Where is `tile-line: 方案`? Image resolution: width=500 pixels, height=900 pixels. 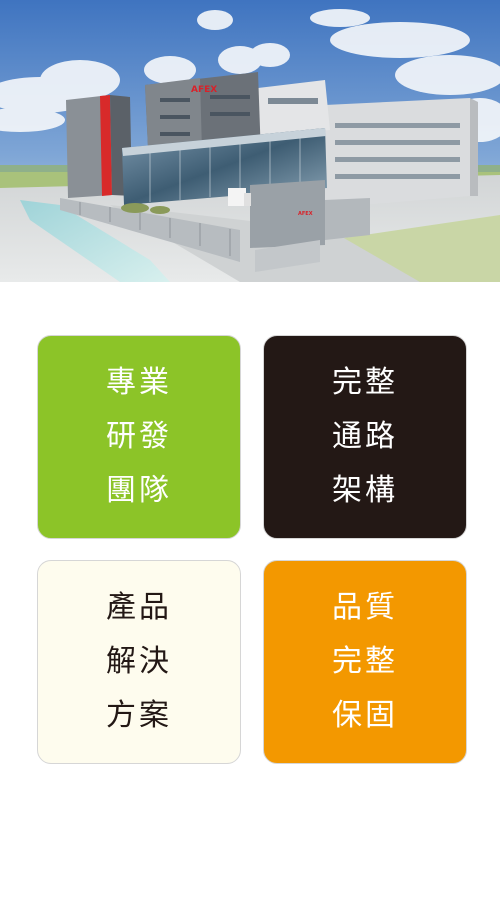 tile-line: 方案 is located at coordinates (139, 715).